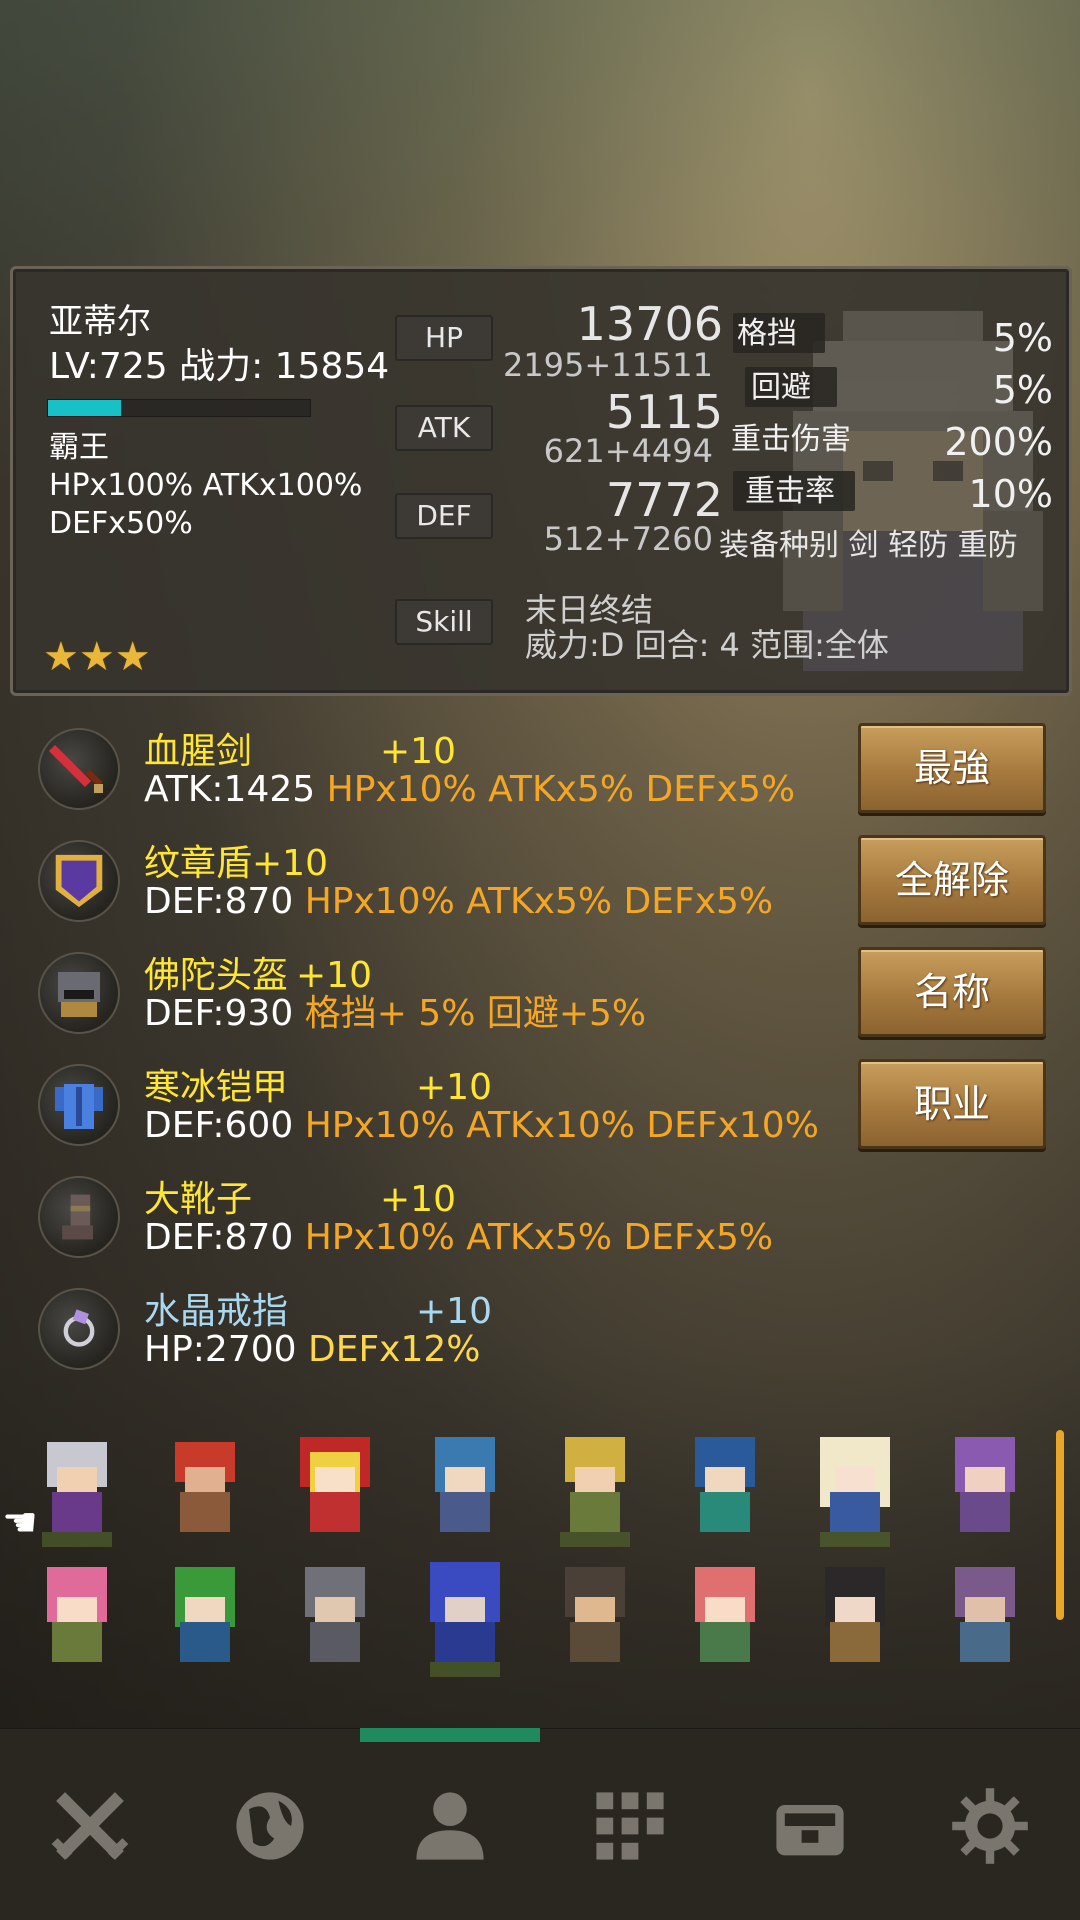 Image resolution: width=1080 pixels, height=1920 pixels. I want to click on equipment-base-stat: DEF:930, so click(219, 1013).